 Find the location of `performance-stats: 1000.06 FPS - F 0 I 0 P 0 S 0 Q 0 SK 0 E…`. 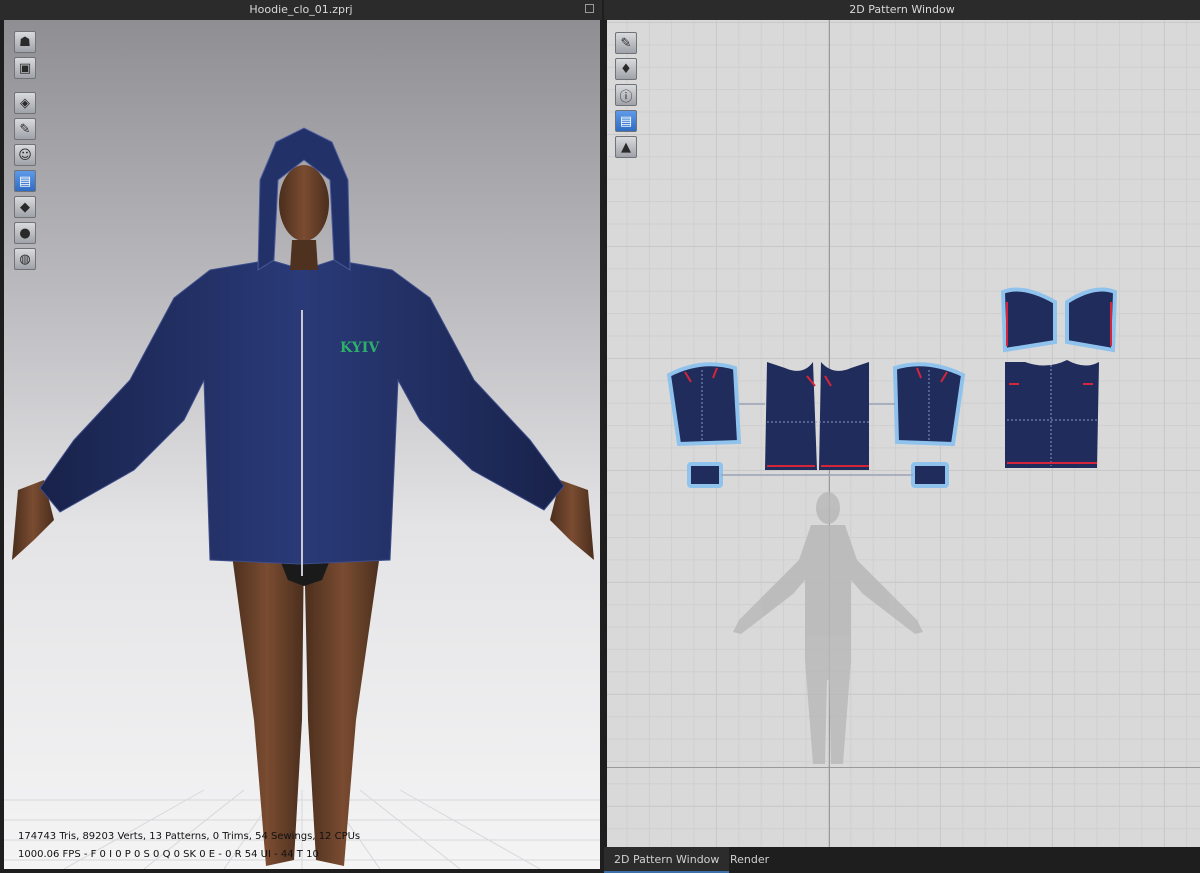

performance-stats: 1000.06 FPS - F 0 I 0 P 0 S 0 Q 0 SK 0 E… is located at coordinates (168, 854).